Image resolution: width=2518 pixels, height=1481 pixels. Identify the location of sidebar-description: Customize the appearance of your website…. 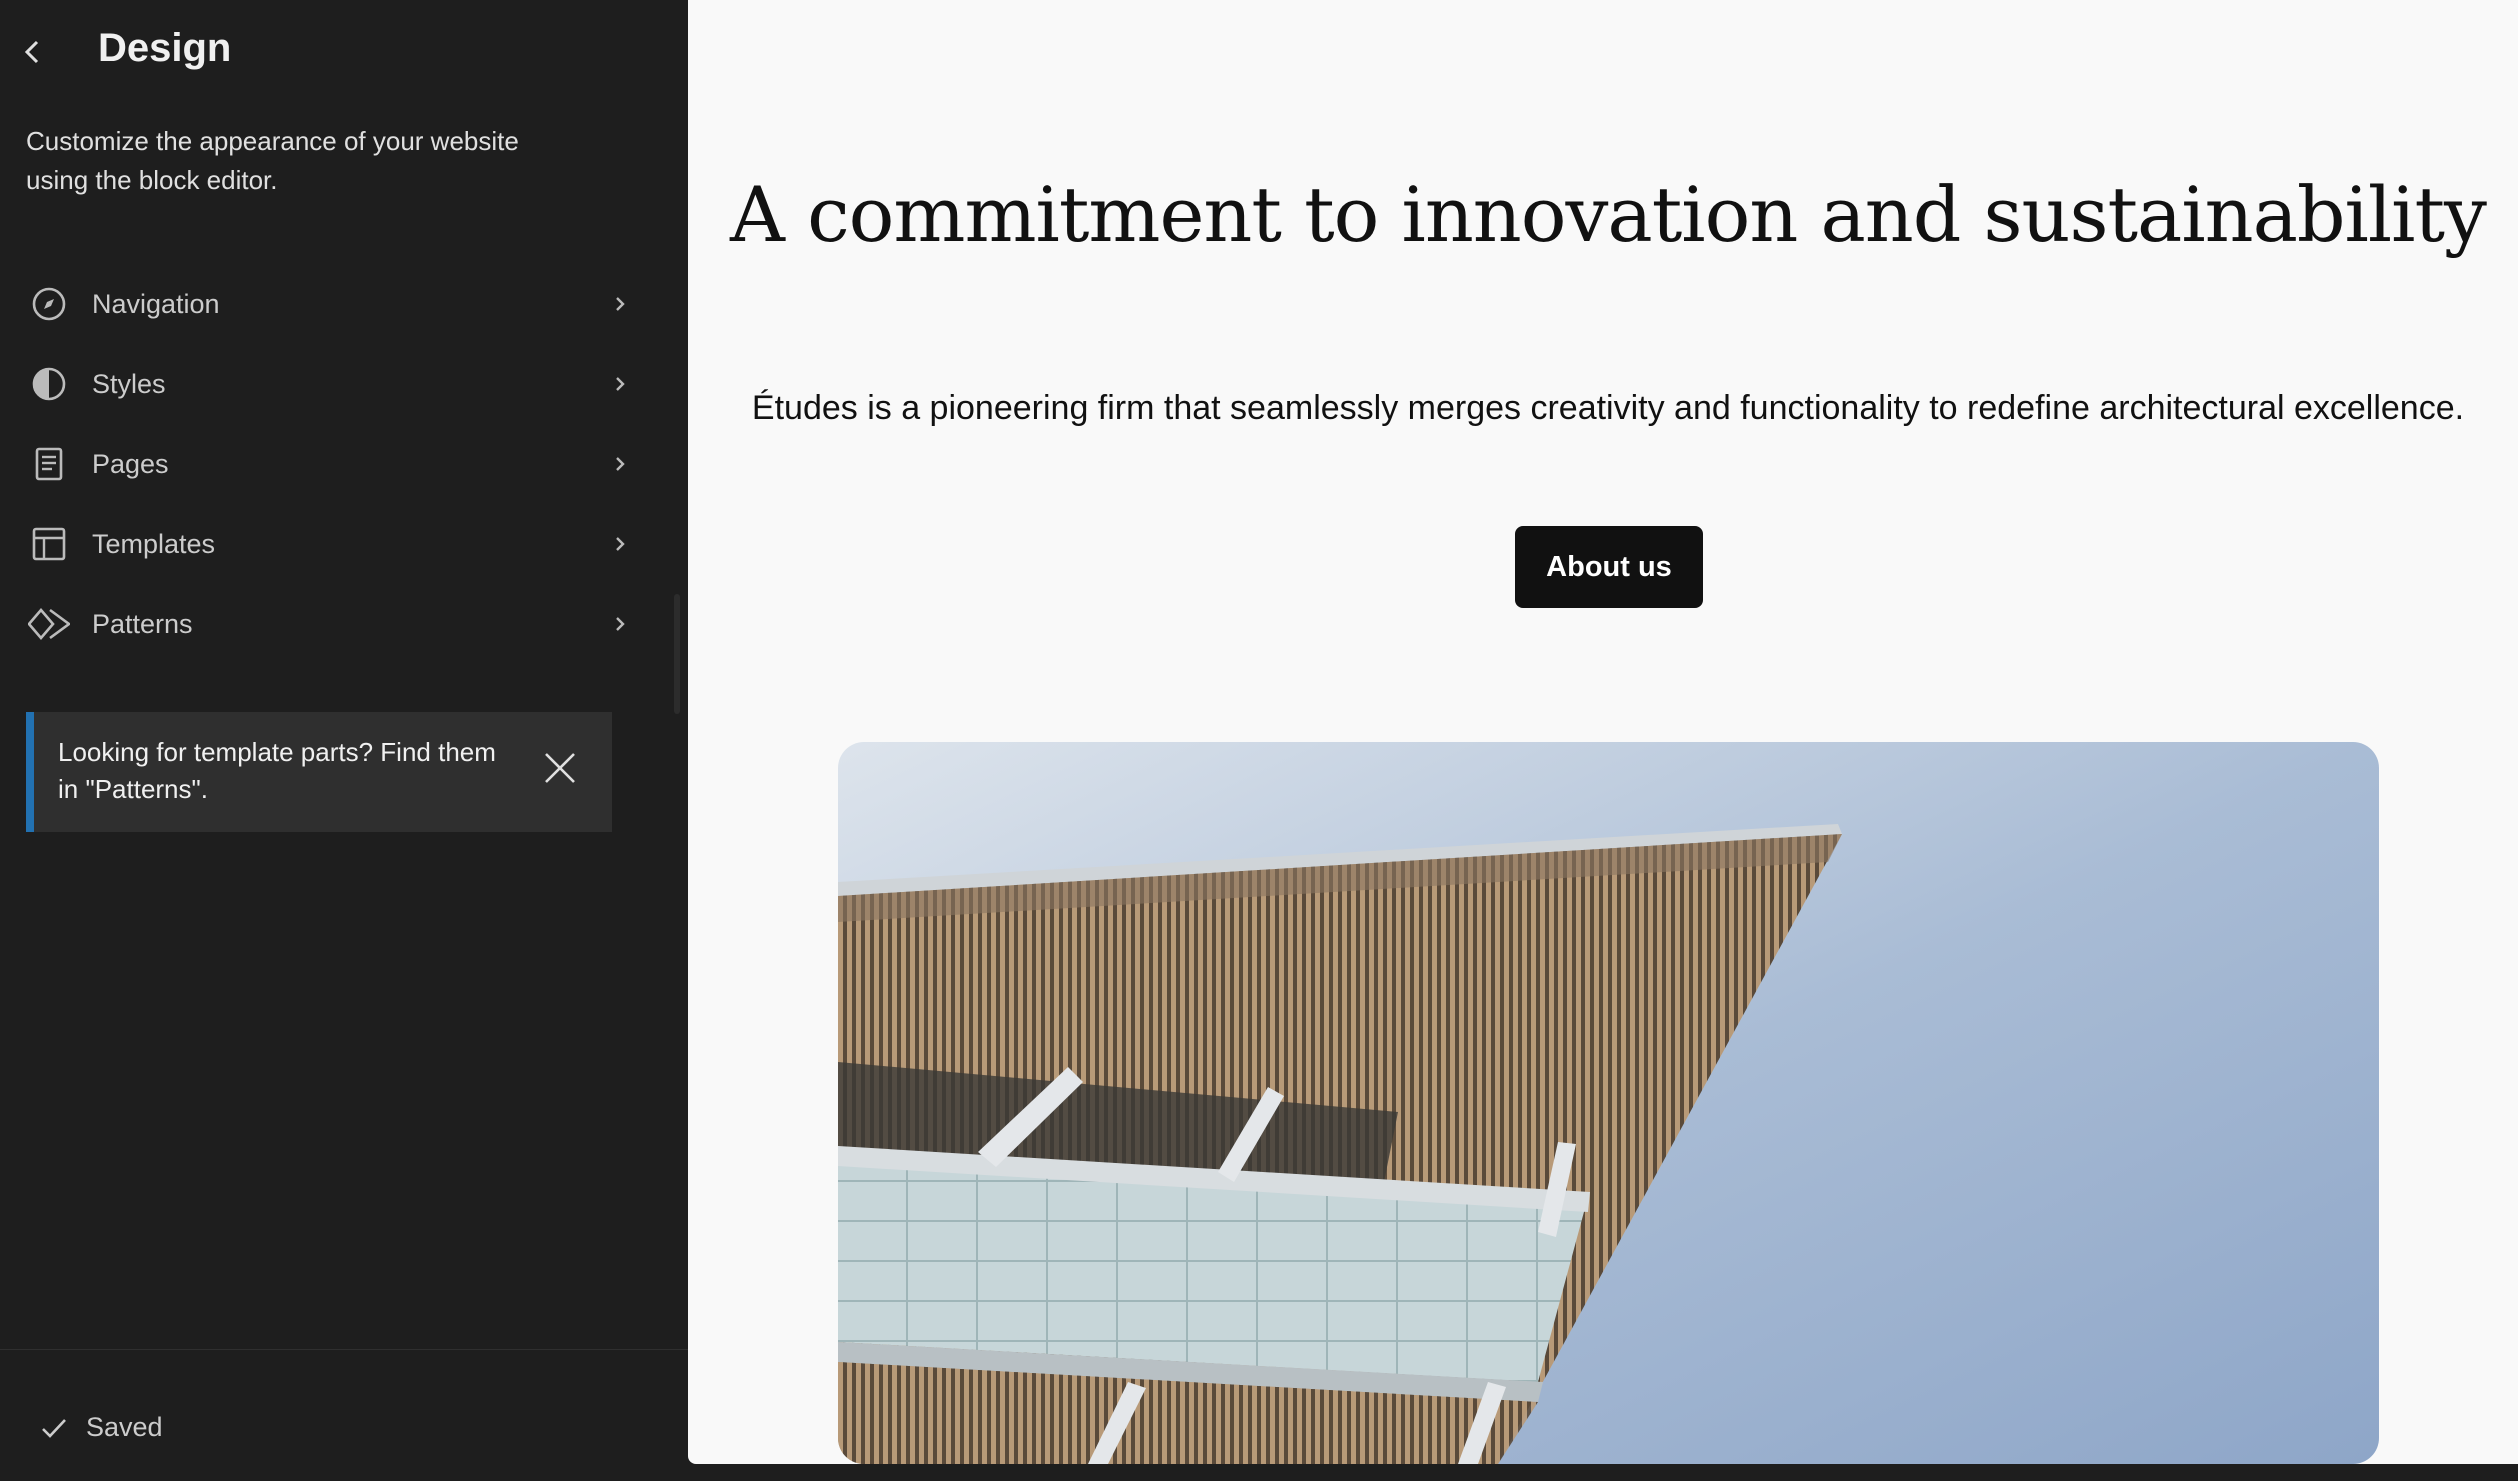
(272, 160).